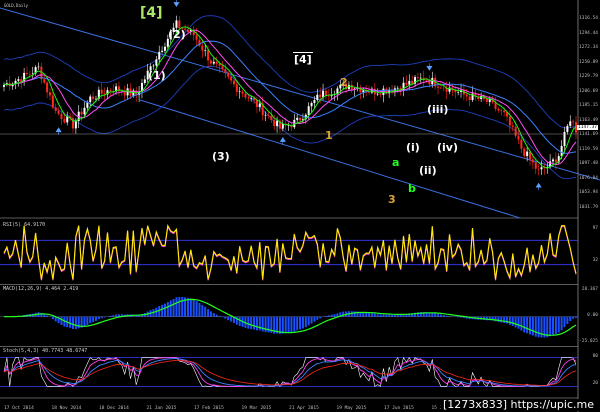 The height and width of the screenshot is (412, 600). Describe the element at coordinates (588, 149) in the screenshot. I see `price-tick-label: 1119.59` at that location.